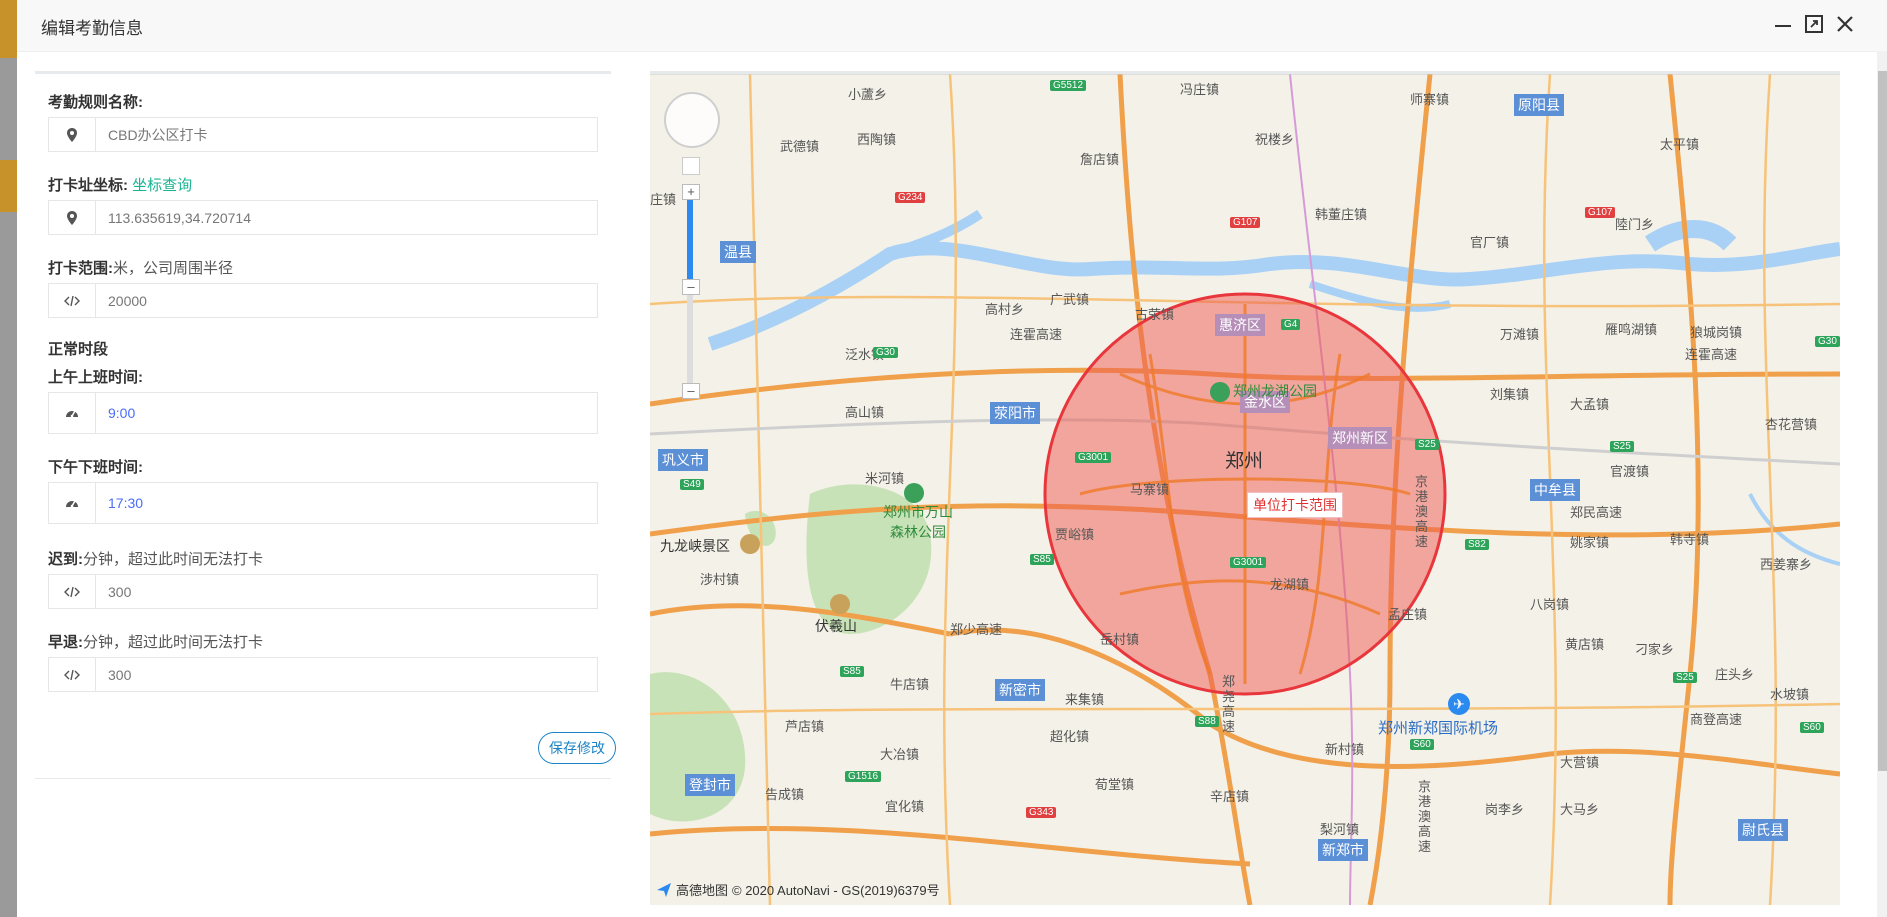  What do you see at coordinates (1430, 99) in the screenshot?
I see `place-label: 师寨镇` at bounding box center [1430, 99].